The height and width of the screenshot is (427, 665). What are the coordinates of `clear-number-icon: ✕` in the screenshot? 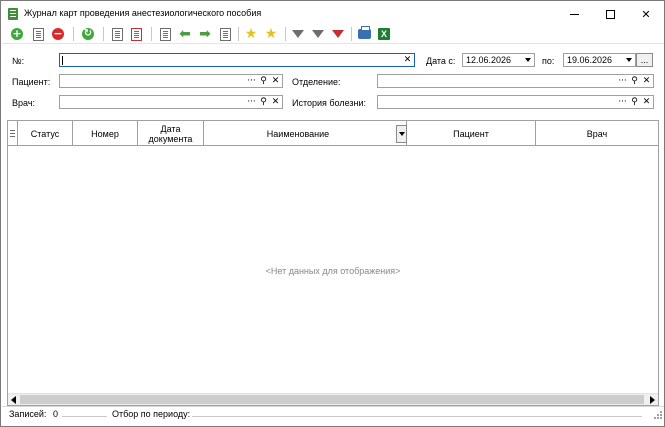 It's located at (407, 60).